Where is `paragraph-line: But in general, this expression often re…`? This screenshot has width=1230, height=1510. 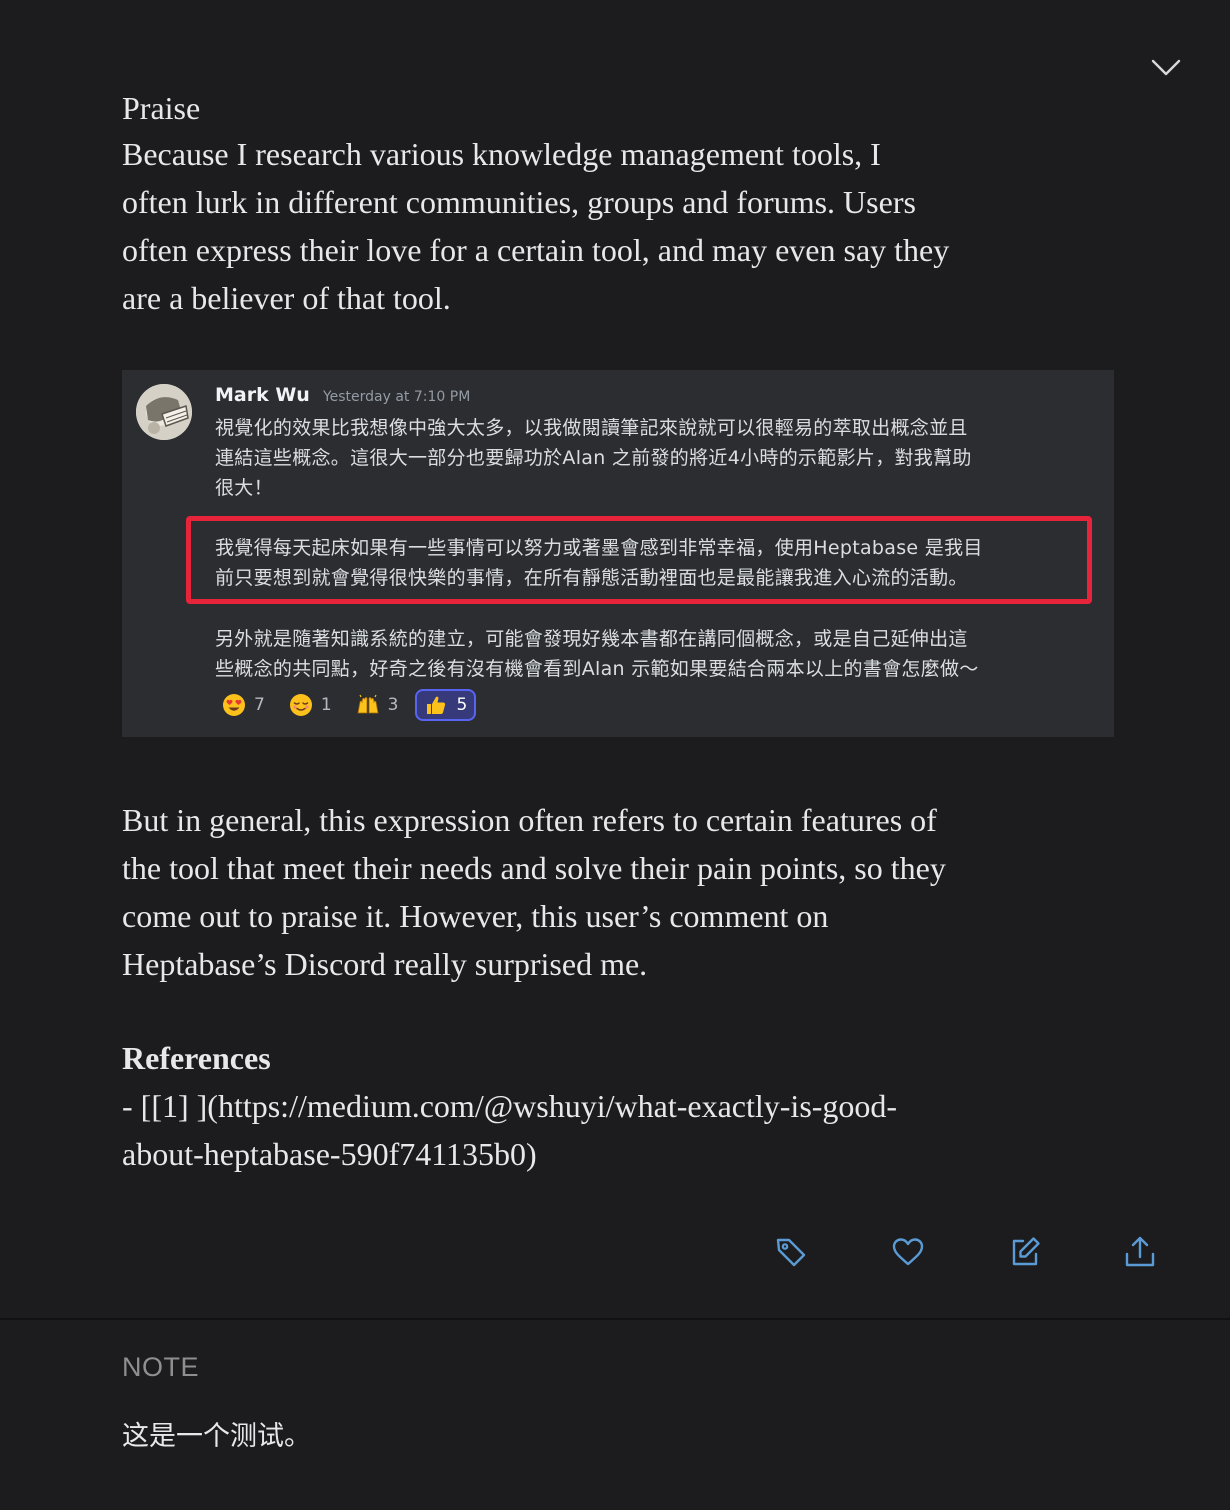 paragraph-line: But in general, this expression often re… is located at coordinates (529, 820).